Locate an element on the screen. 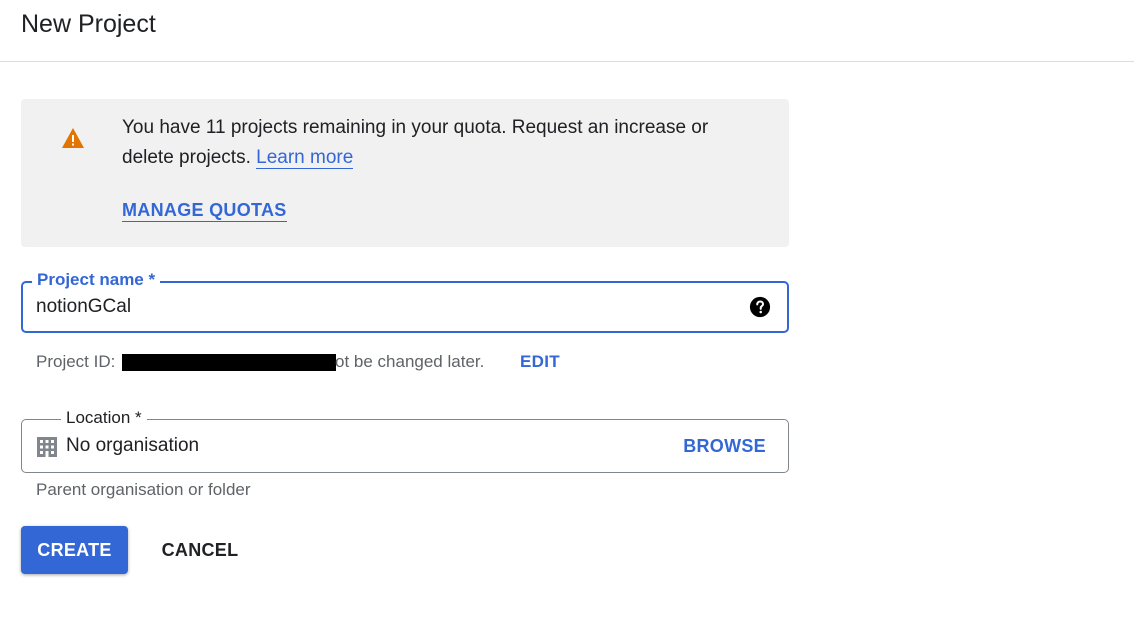 The height and width of the screenshot is (618, 1134). browse-button: BROWSE is located at coordinates (724, 446).